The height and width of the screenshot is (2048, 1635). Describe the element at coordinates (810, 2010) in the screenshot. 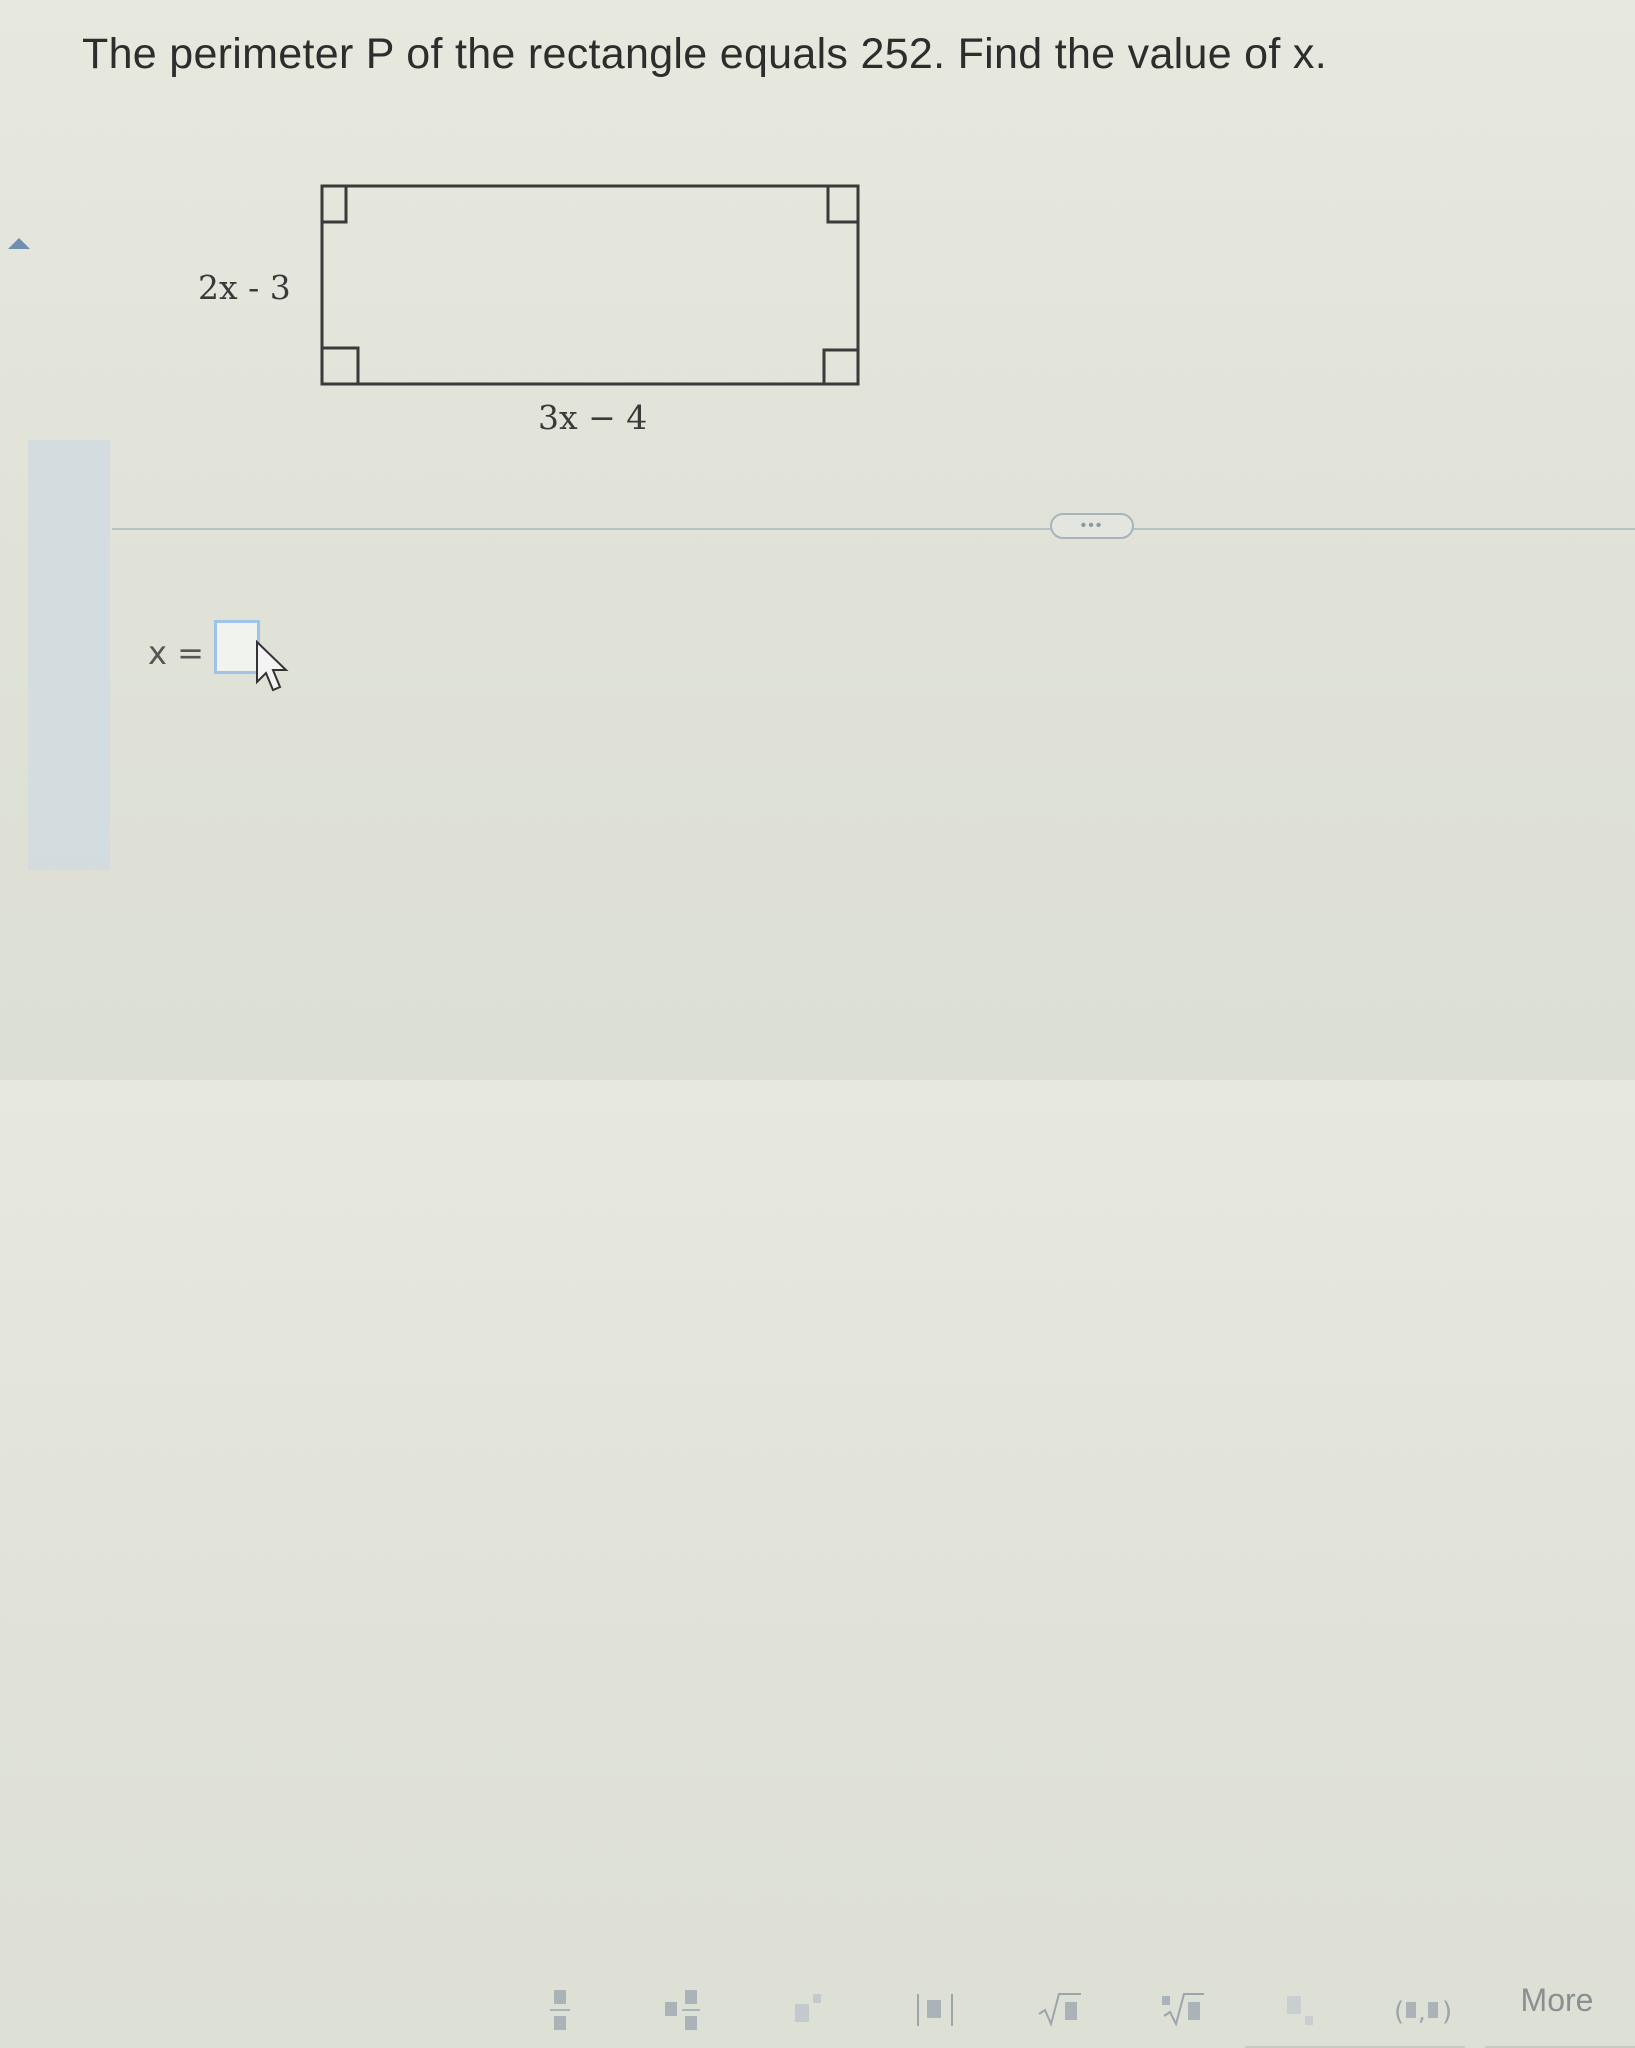

I see `exponent-tool-icon` at that location.